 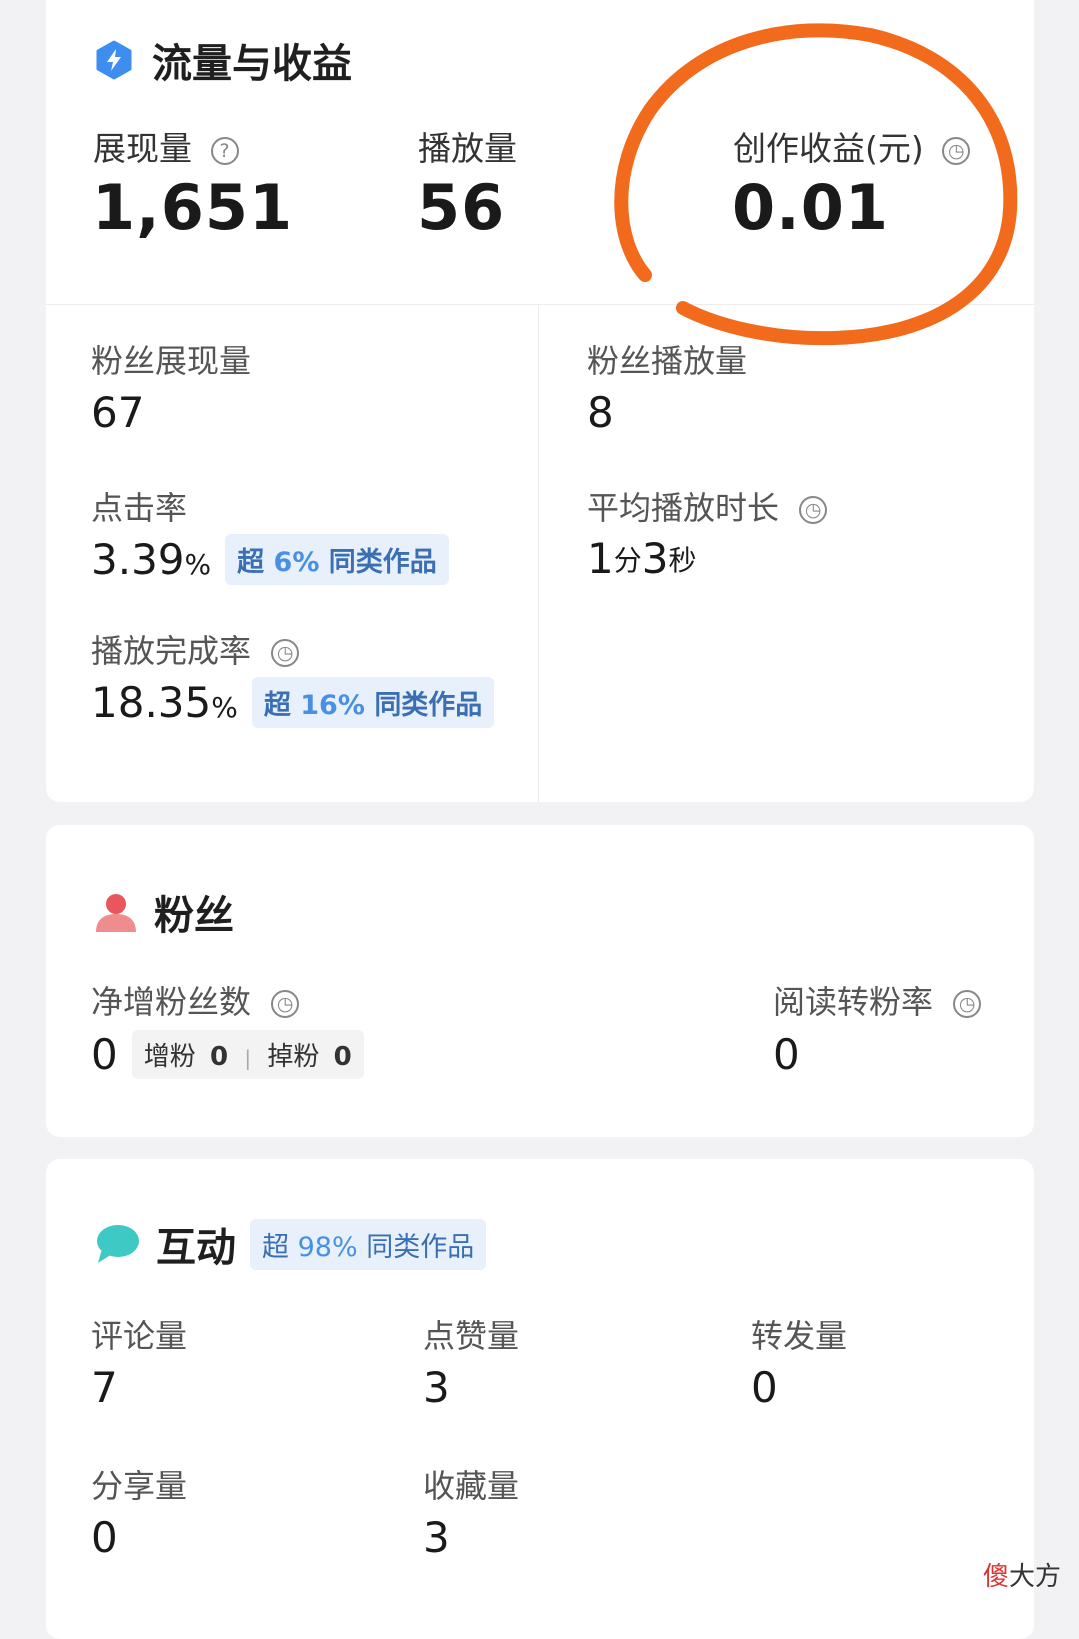 What do you see at coordinates (436, 1537) in the screenshot?
I see `favorites-value: 3` at bounding box center [436, 1537].